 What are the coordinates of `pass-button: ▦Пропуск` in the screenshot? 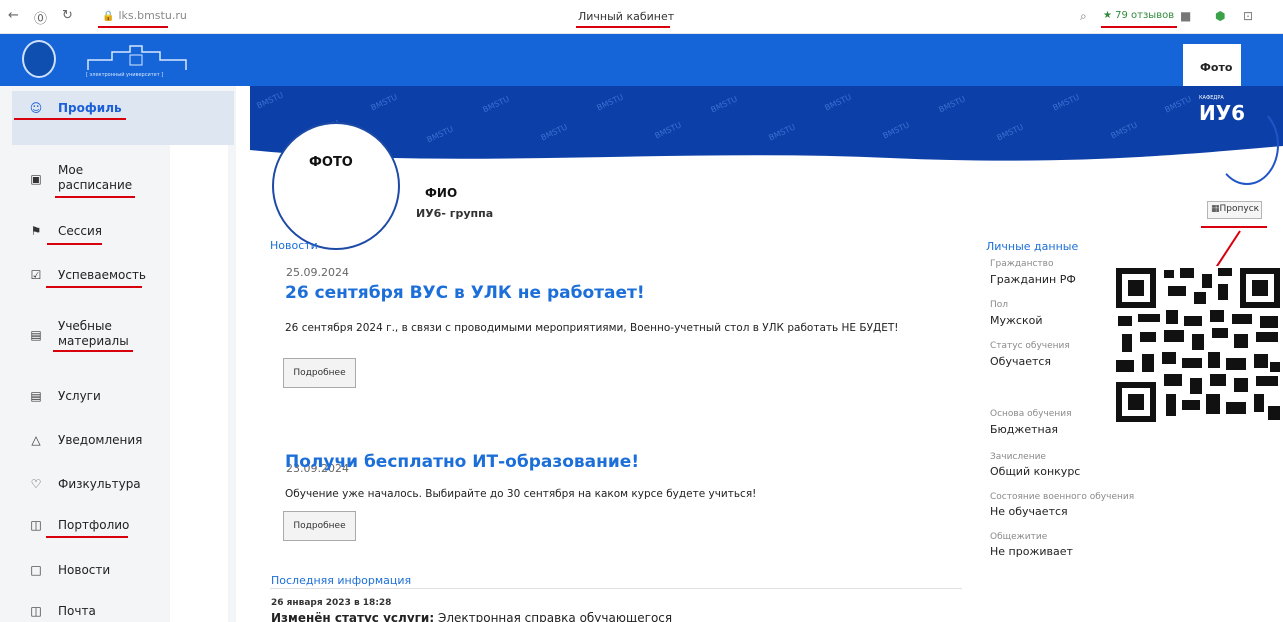 It's located at (1234, 210).